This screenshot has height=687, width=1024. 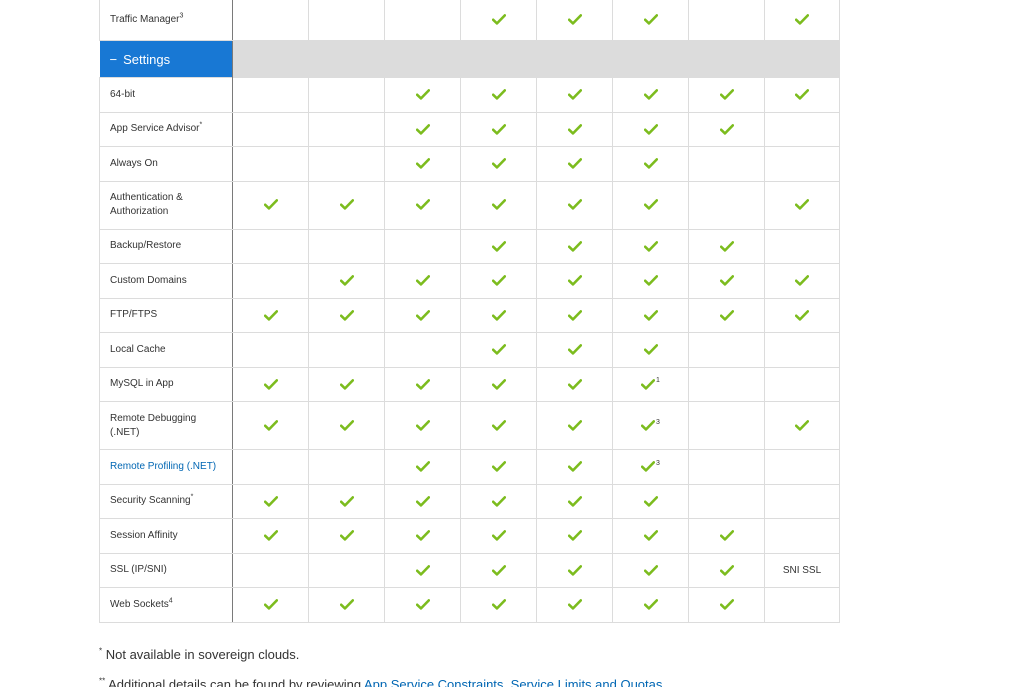 I want to click on feature-name: Authentication & Authorization, so click(x=146, y=204).